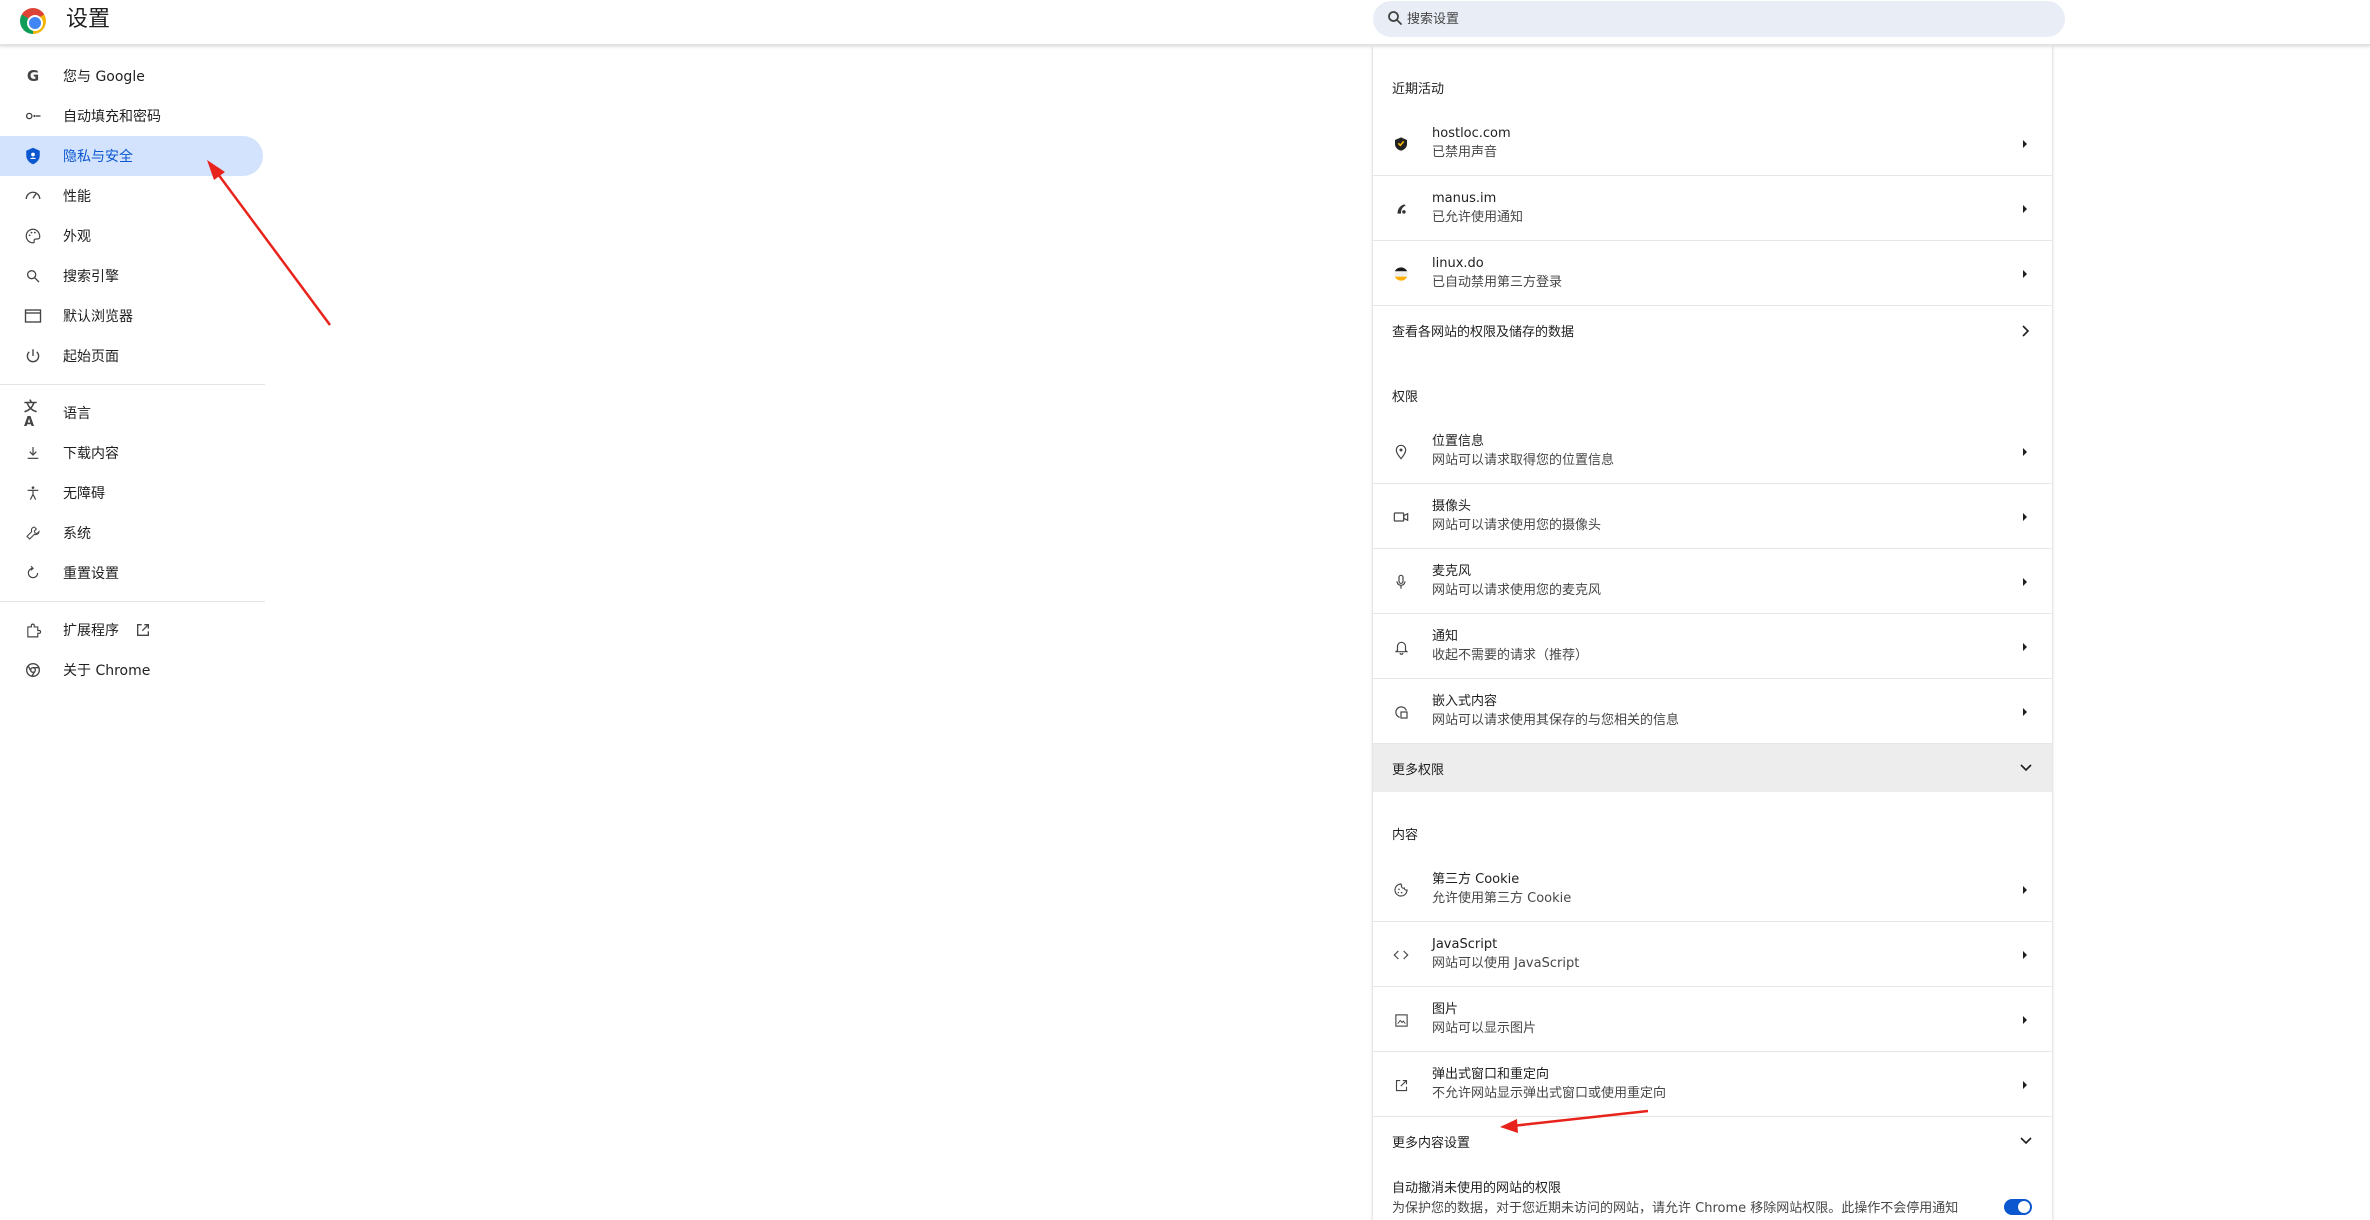 Image resolution: width=2370 pixels, height=1220 pixels. What do you see at coordinates (2018, 1207) in the screenshot?
I see `auto-revoke-toggle` at bounding box center [2018, 1207].